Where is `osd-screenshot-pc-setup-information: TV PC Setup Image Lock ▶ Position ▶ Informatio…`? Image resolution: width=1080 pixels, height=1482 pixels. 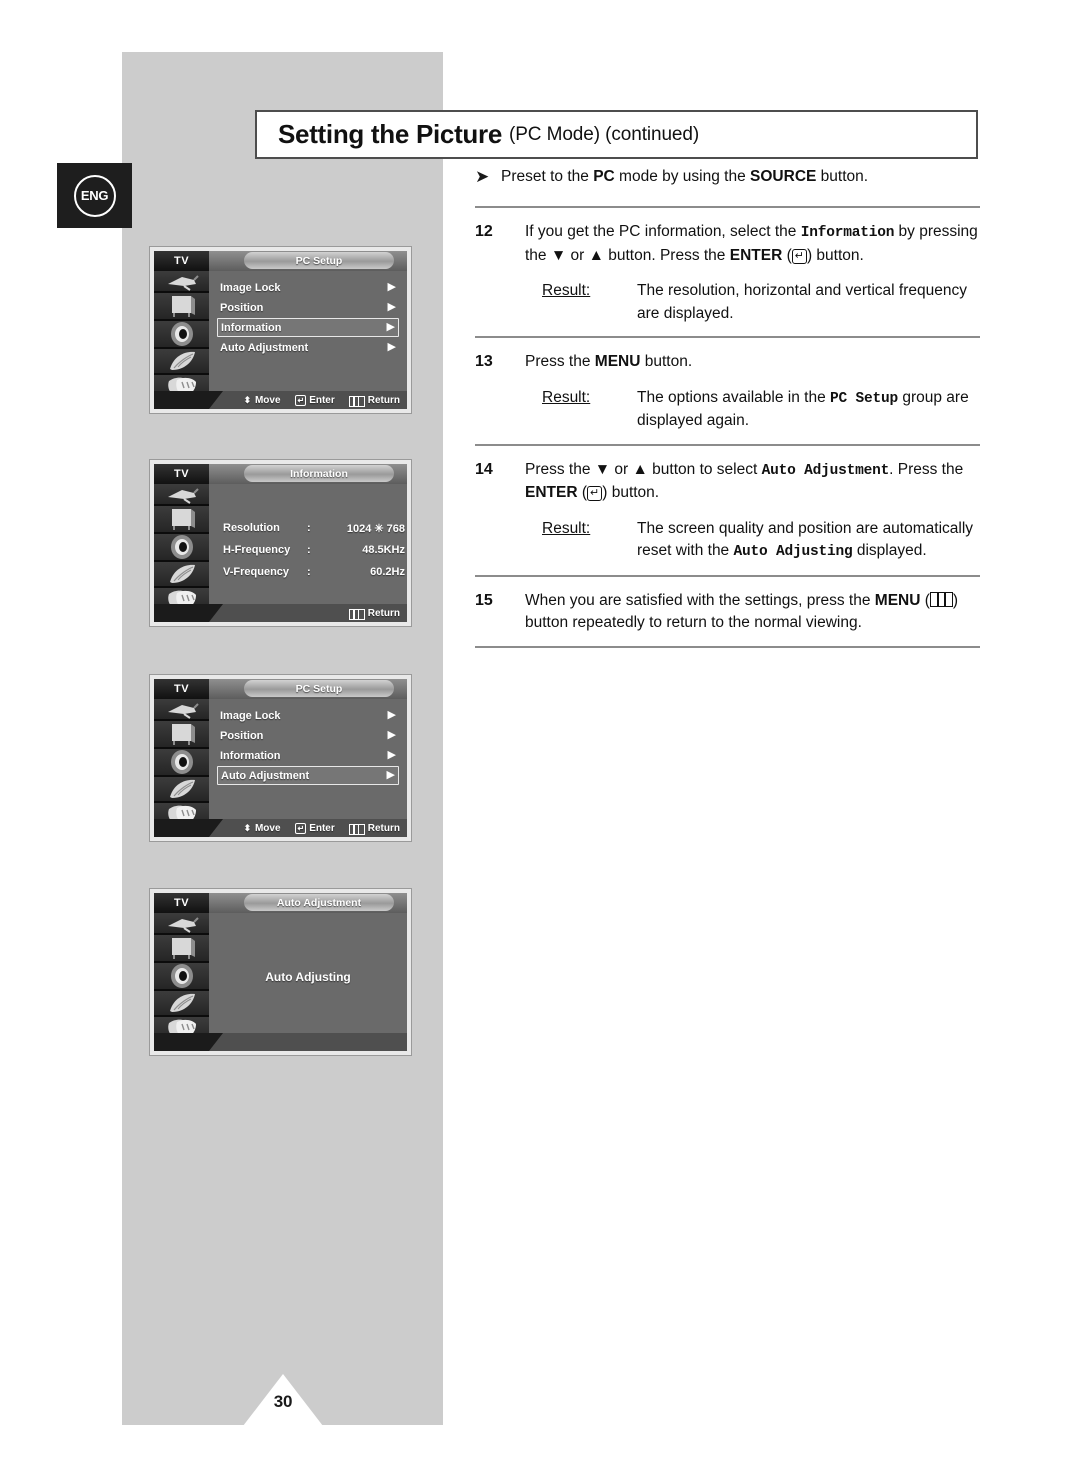 osd-screenshot-pc-setup-information: TV PC Setup Image Lock ▶ Position ▶ Informatio… is located at coordinates (280, 330).